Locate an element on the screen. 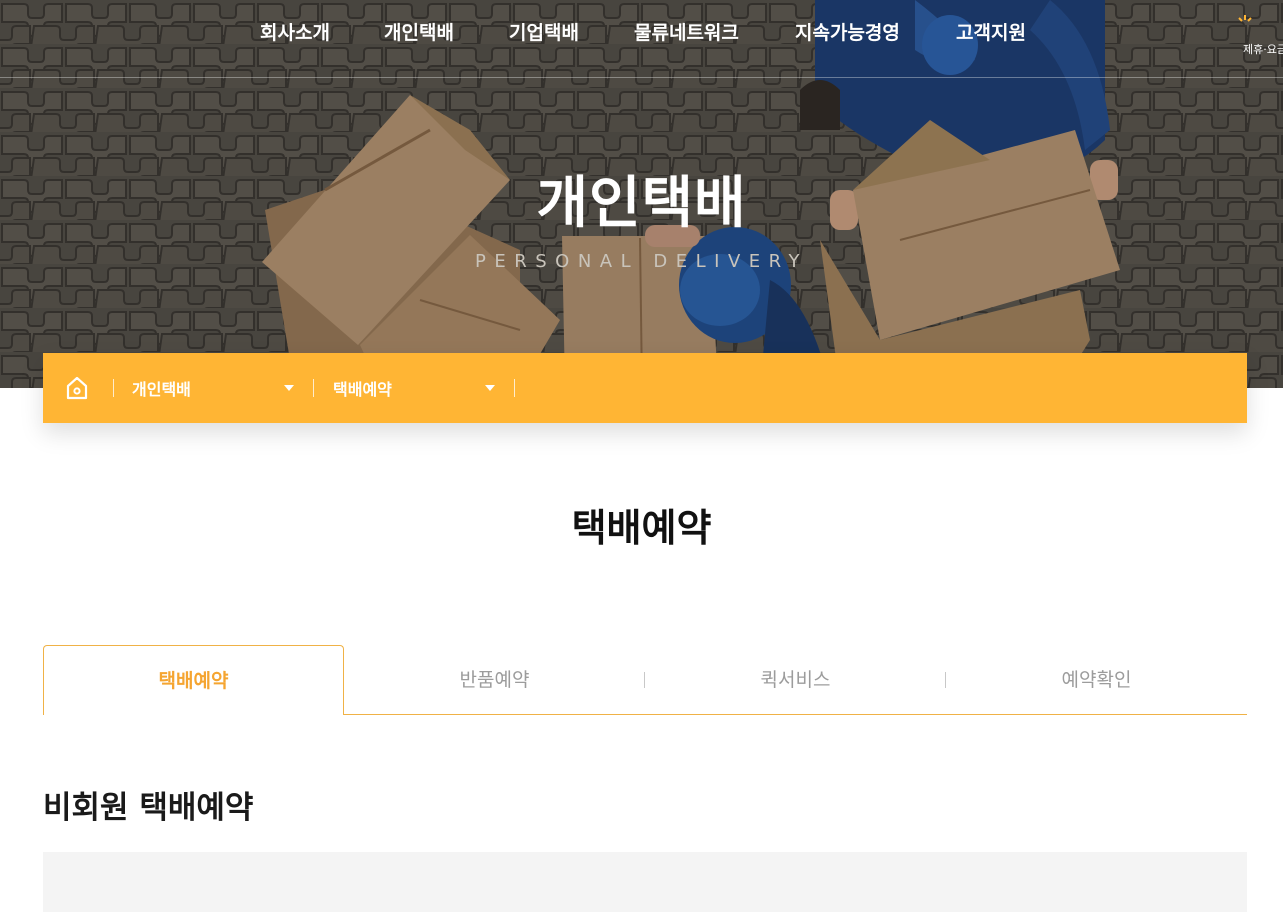 This screenshot has height=912, width=1283. nav-item-company: 회사소개 is located at coordinates (295, 32).